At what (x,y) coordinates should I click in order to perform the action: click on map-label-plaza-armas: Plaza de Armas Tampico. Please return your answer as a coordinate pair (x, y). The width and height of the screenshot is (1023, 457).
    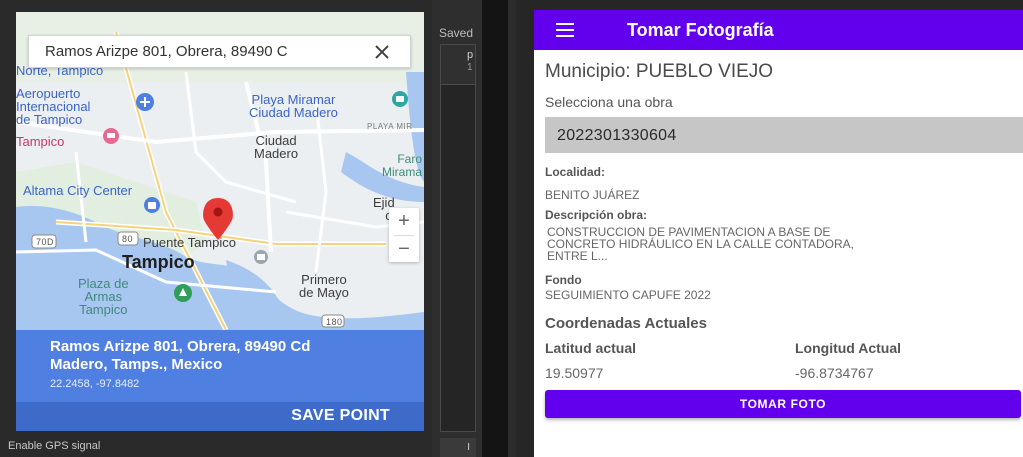
    Looking at the image, I should click on (103, 296).